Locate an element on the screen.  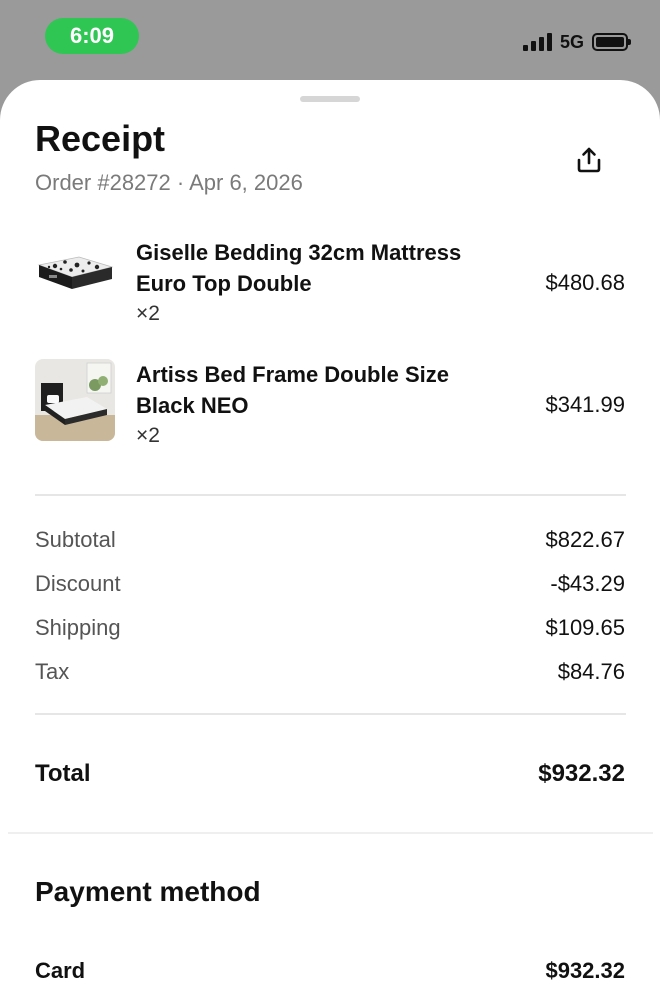
summary-value: -$43.29 is located at coordinates (587, 583).